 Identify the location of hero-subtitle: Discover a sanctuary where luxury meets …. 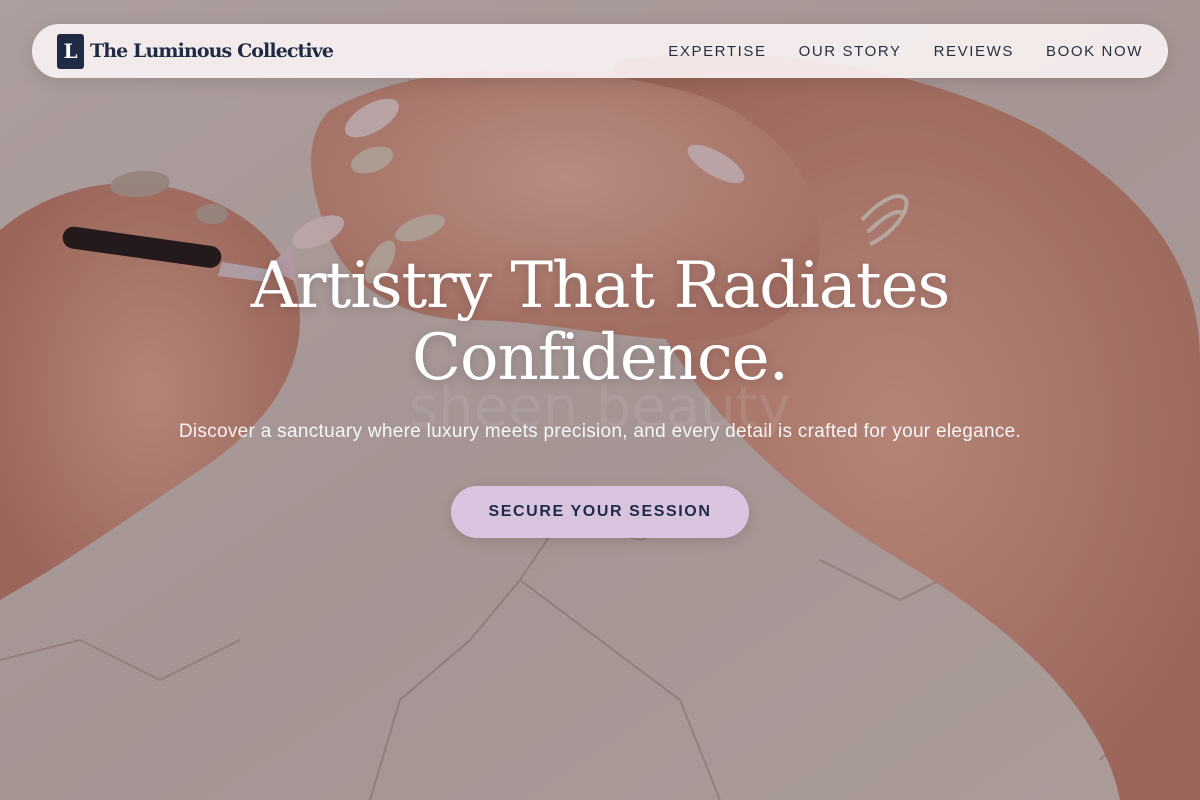
(600, 431).